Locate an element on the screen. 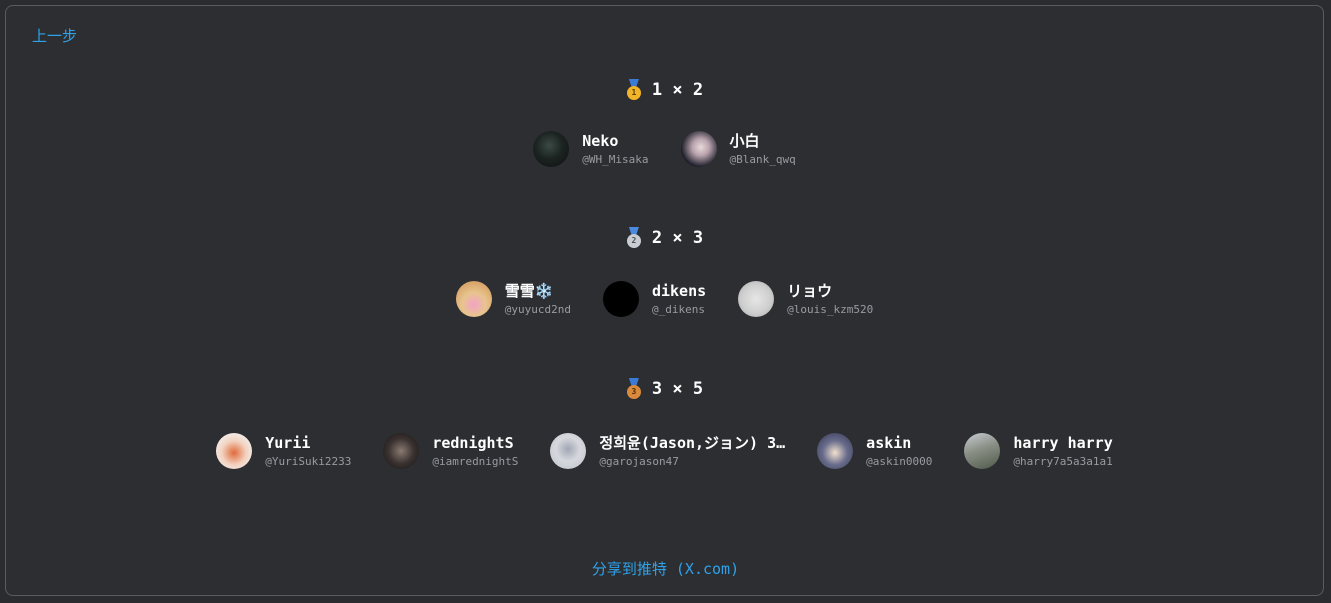 The image size is (1331, 603). user-handle: @WH_Misaka is located at coordinates (615, 159).